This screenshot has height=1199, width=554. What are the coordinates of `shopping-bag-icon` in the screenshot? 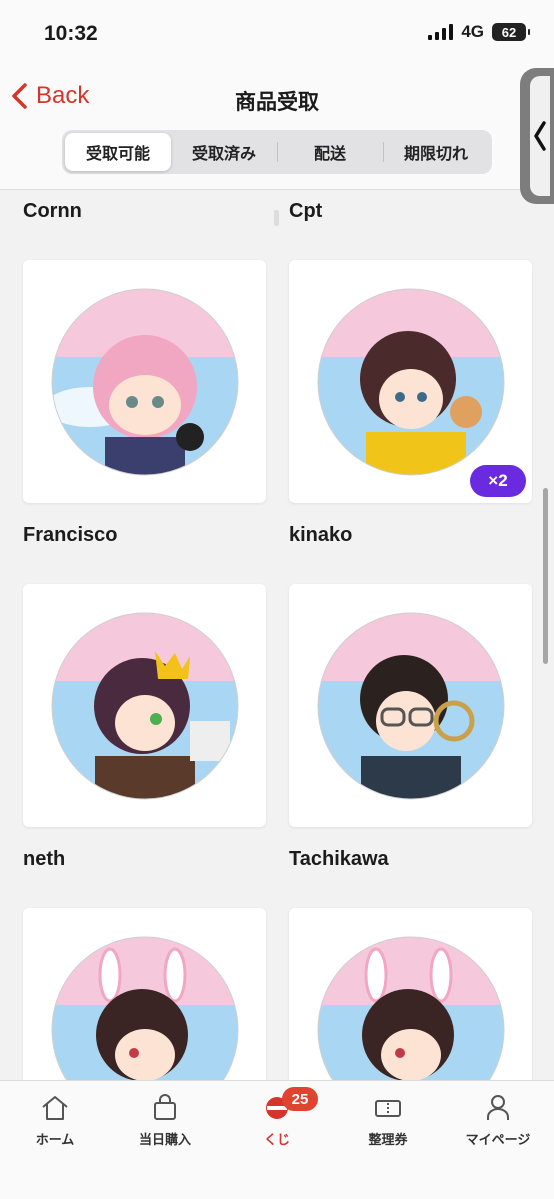 It's located at (165, 1107).